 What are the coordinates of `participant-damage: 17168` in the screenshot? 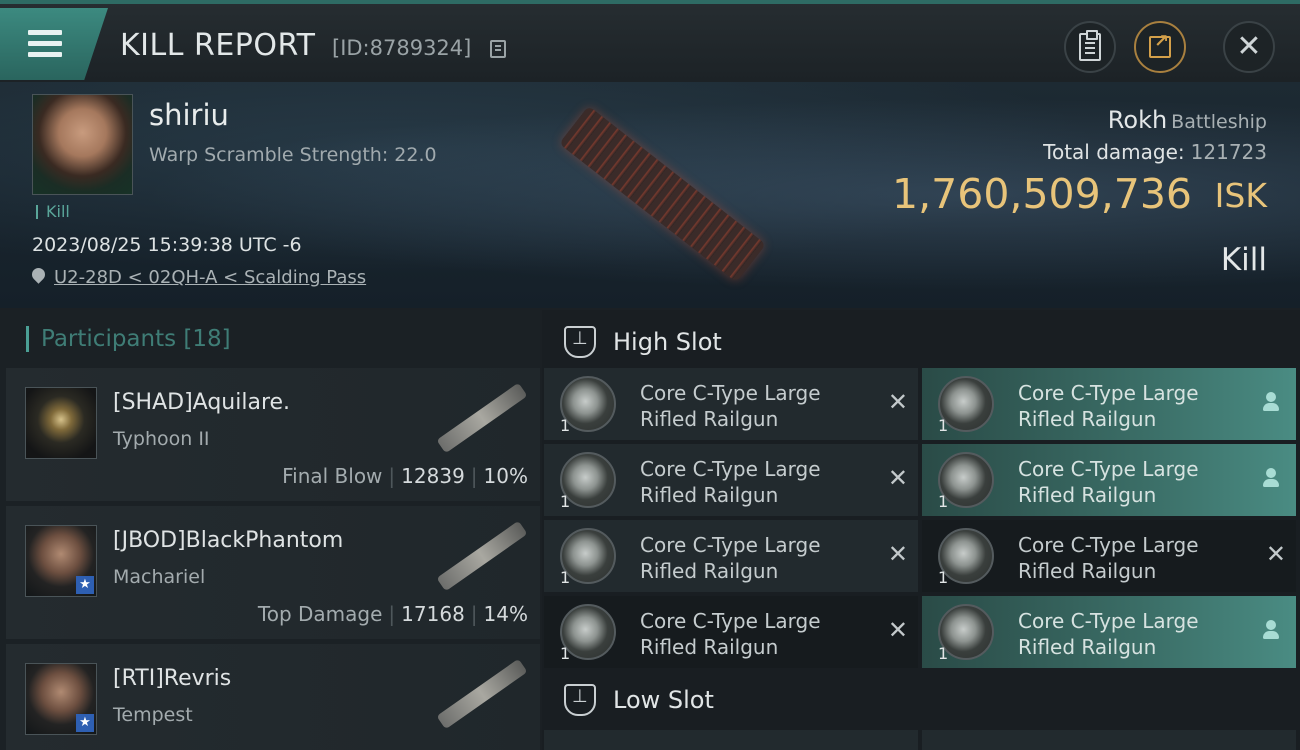 It's located at (433, 614).